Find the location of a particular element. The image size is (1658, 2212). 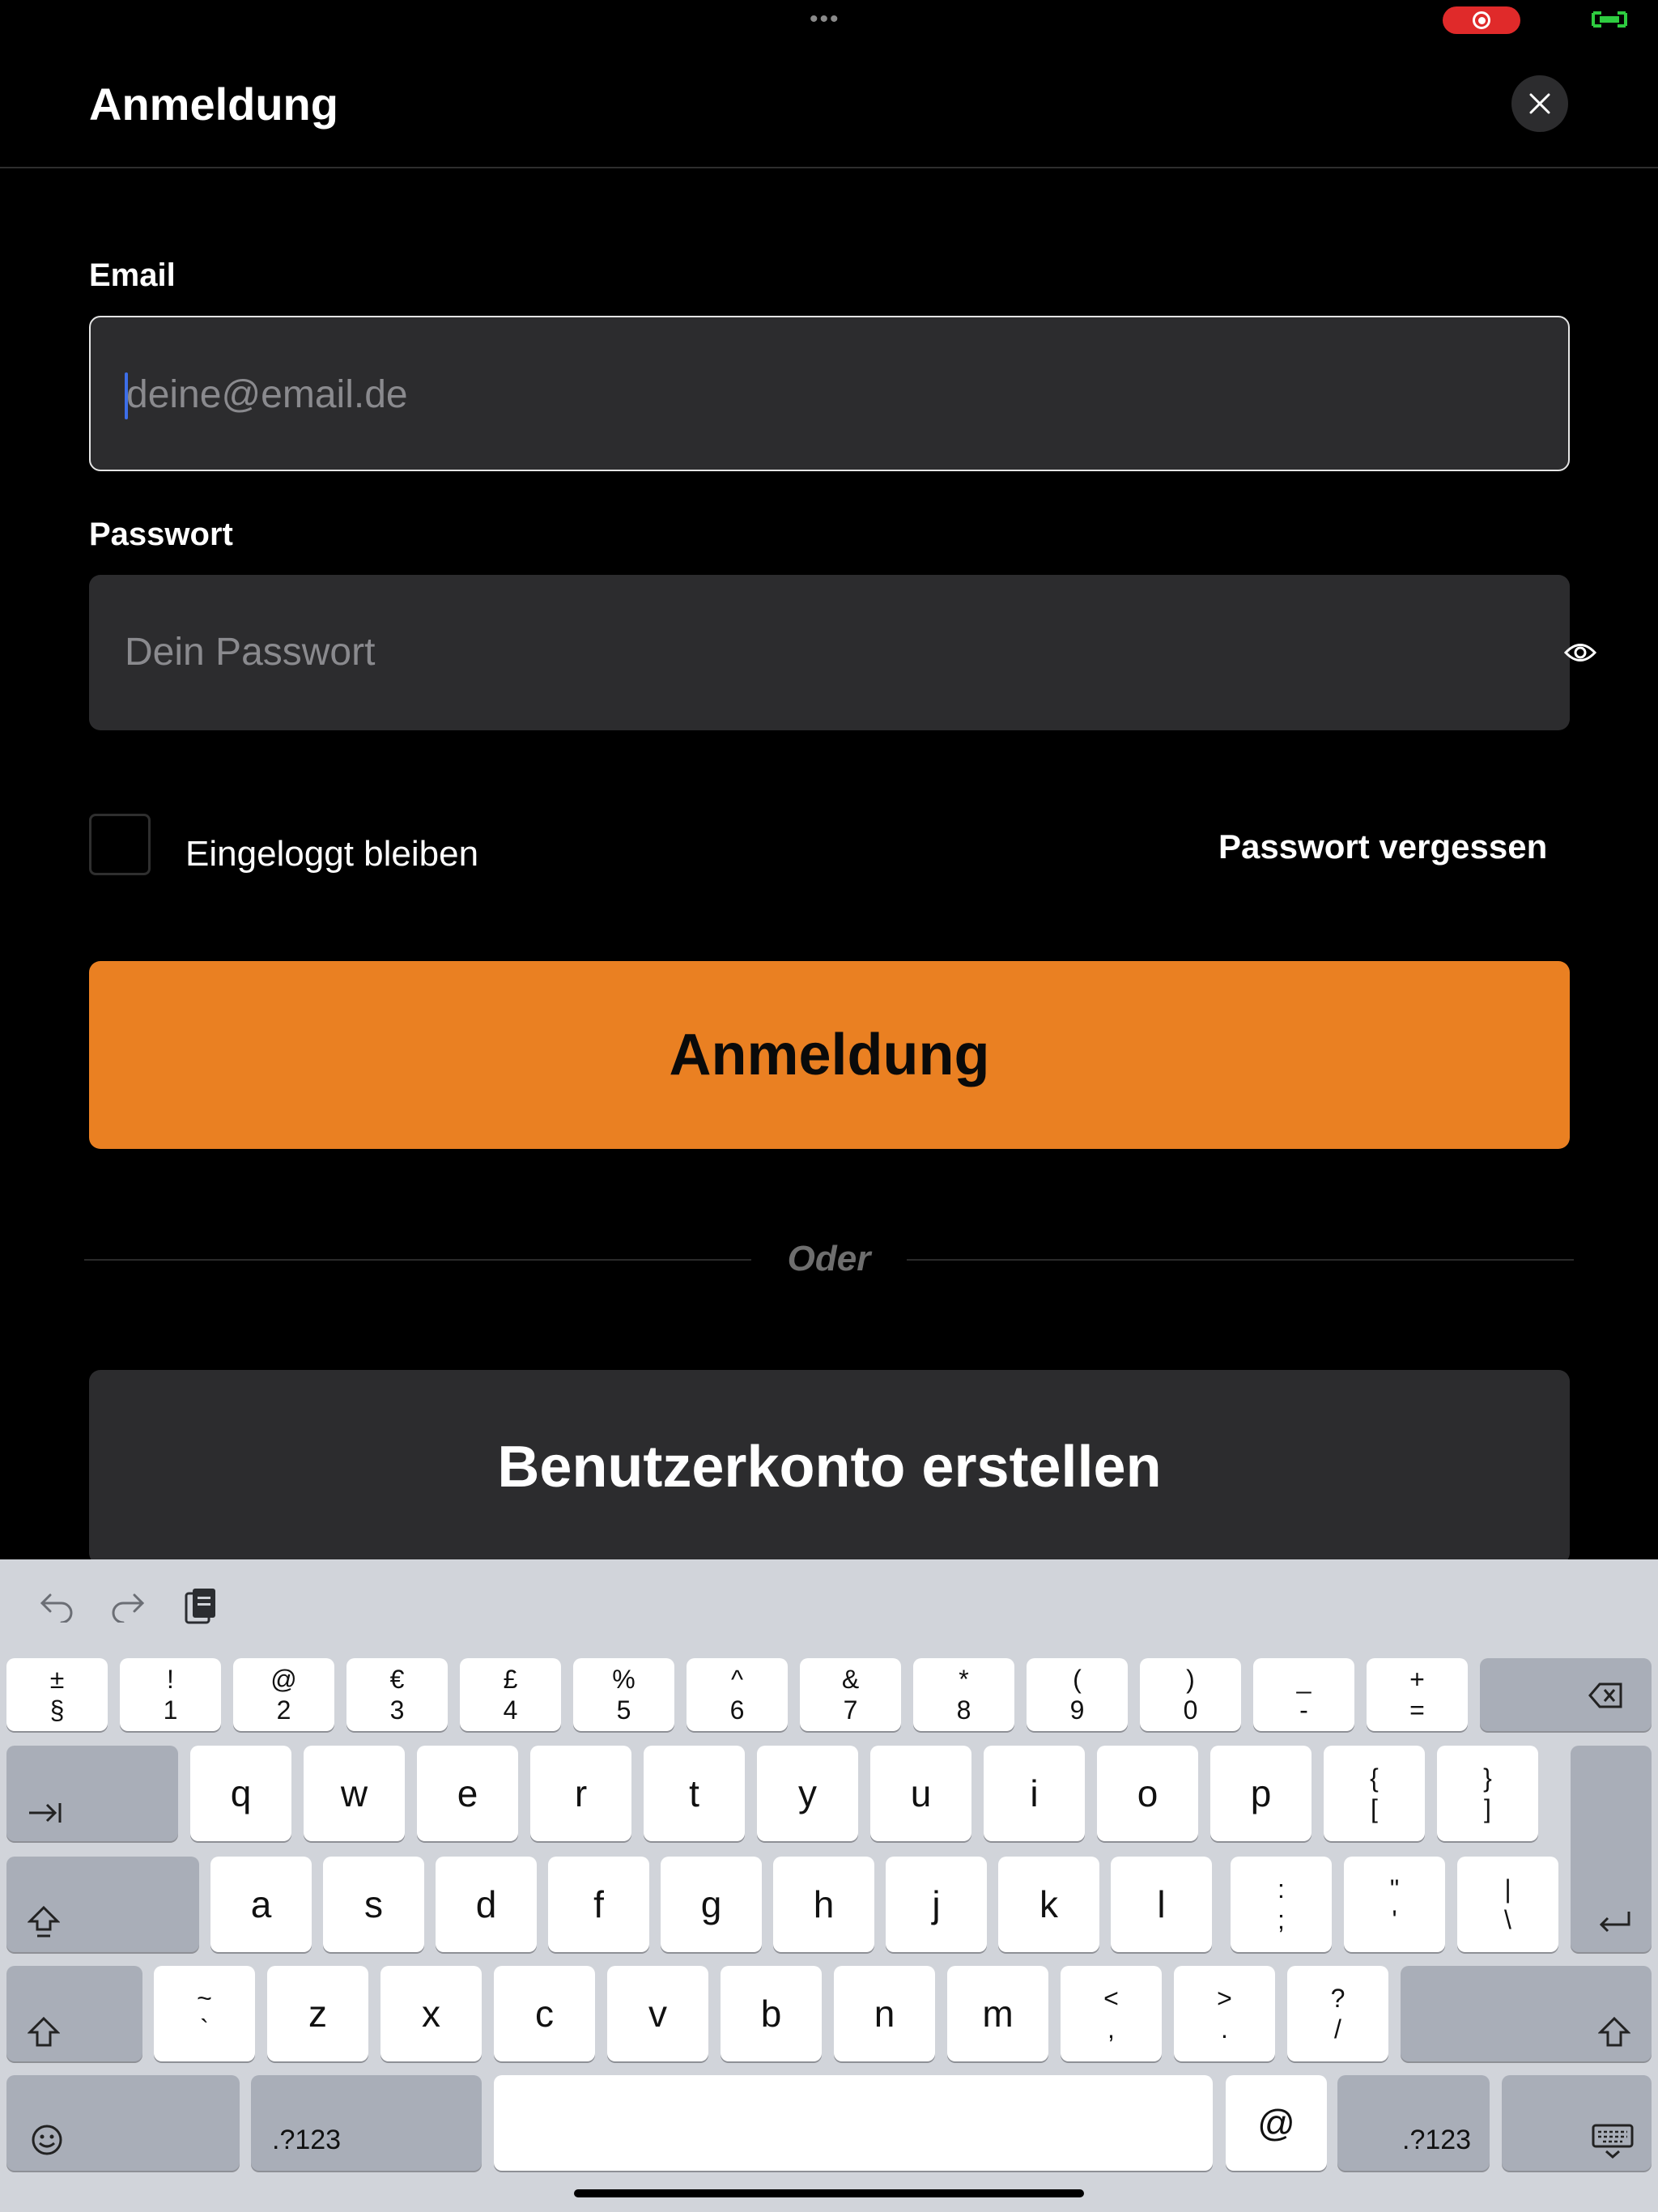

redo-icon is located at coordinates (128, 1608).